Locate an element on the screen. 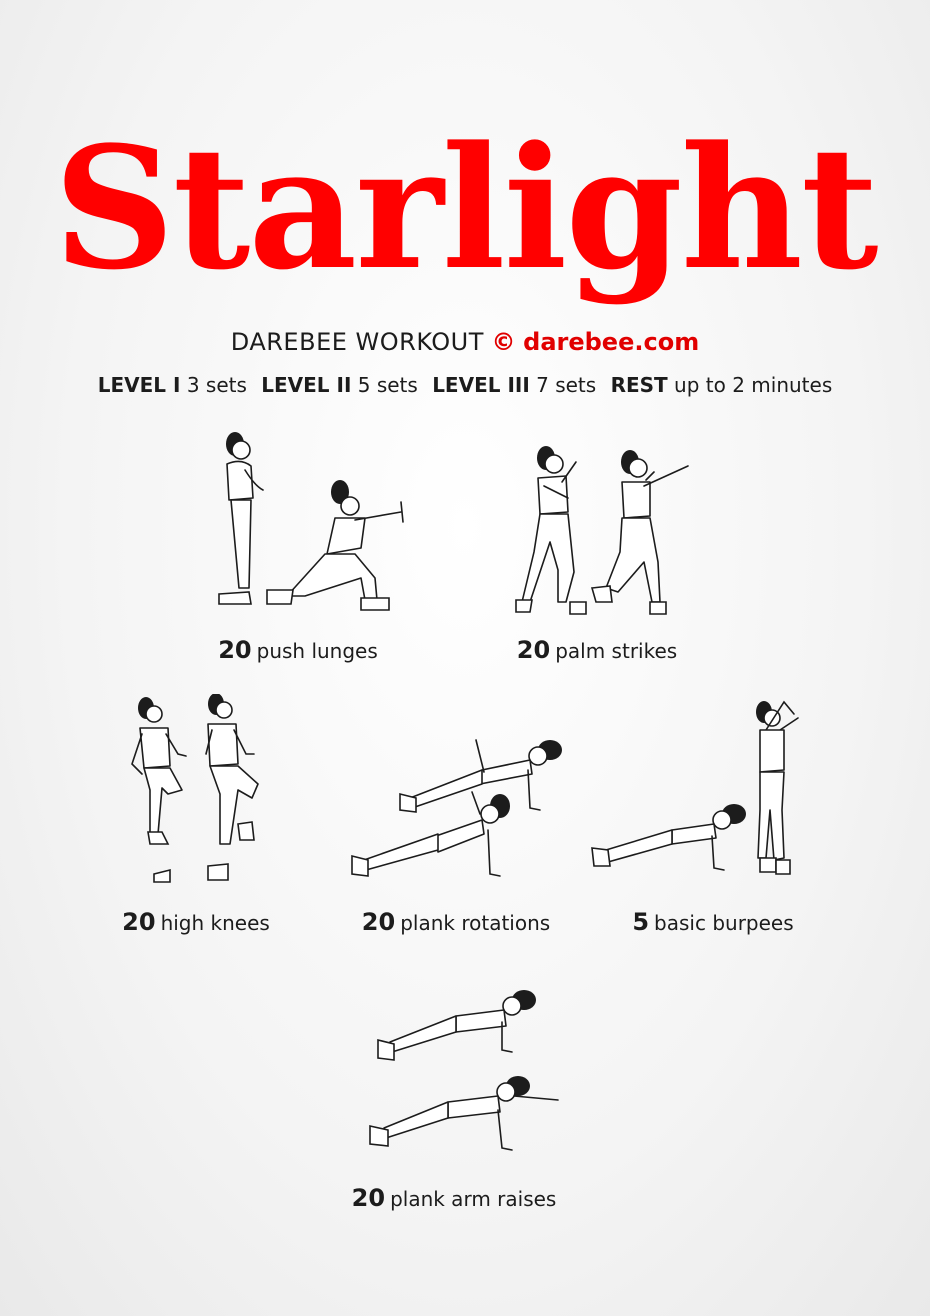  high-knees-caption: 20 high knees is located at coordinates (196, 922).